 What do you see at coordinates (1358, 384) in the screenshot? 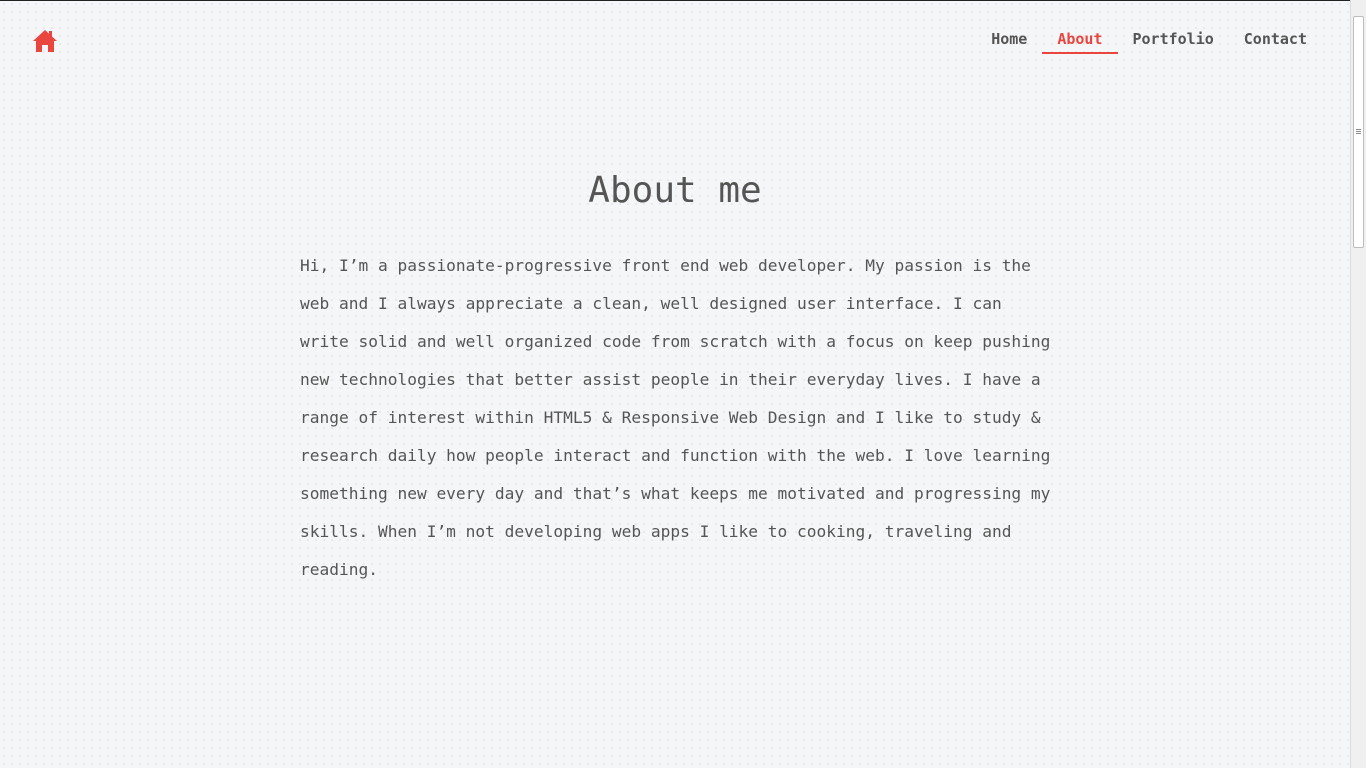
I see `vertical-scrollbar` at bounding box center [1358, 384].